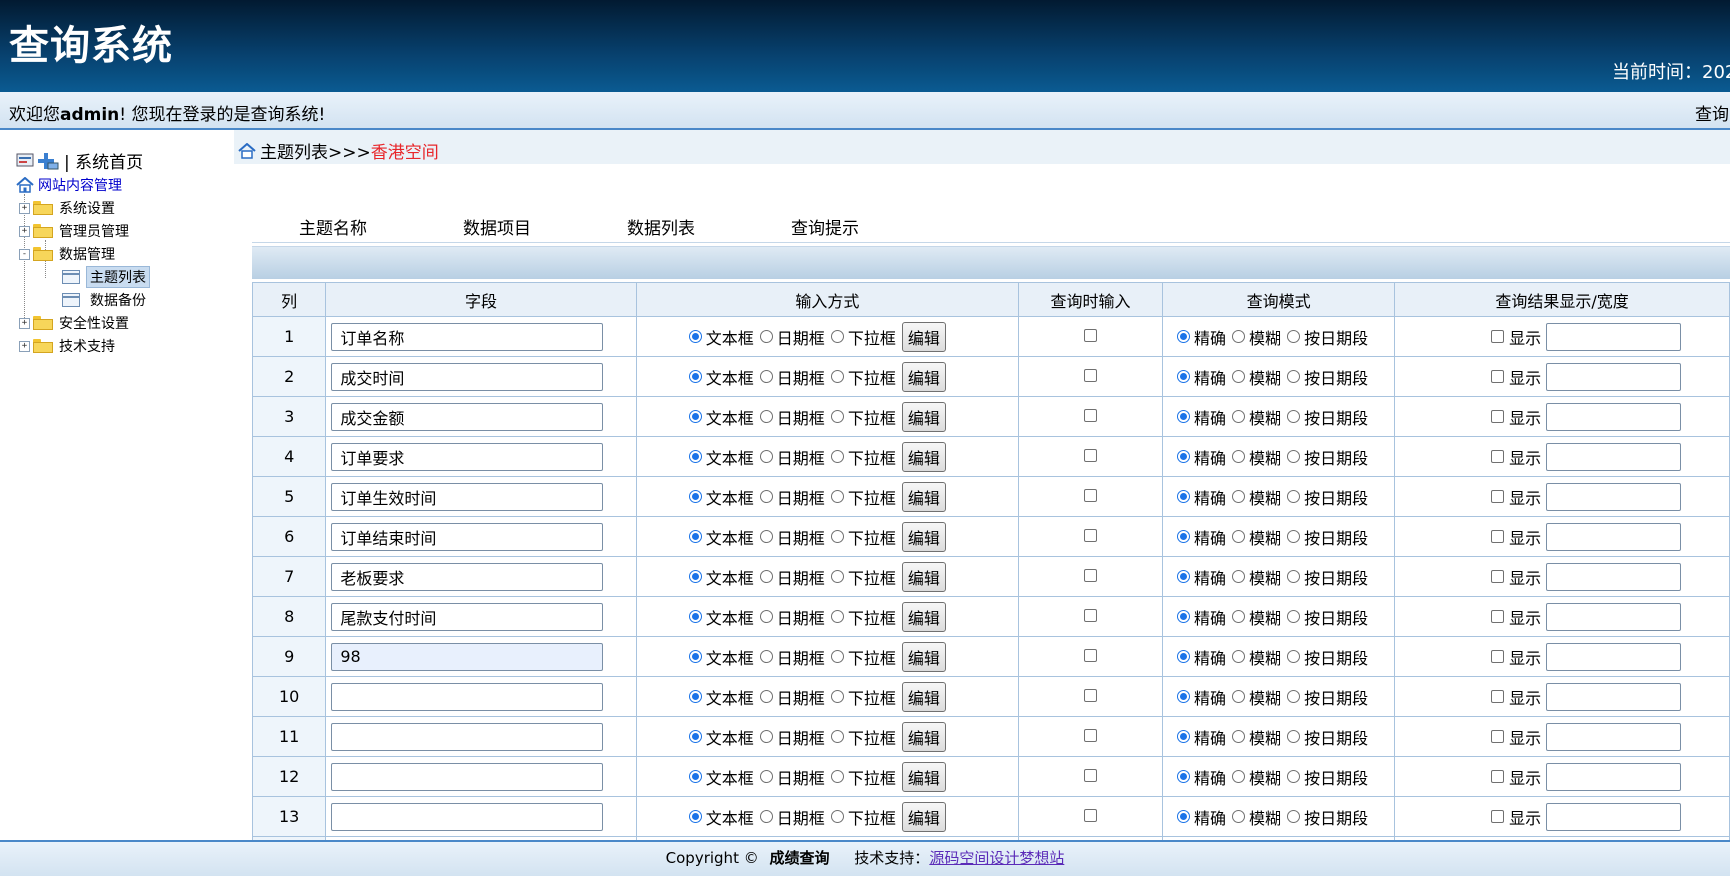  What do you see at coordinates (106, 277) in the screenshot?
I see `sidebar-item-topic-list: 主题列表` at bounding box center [106, 277].